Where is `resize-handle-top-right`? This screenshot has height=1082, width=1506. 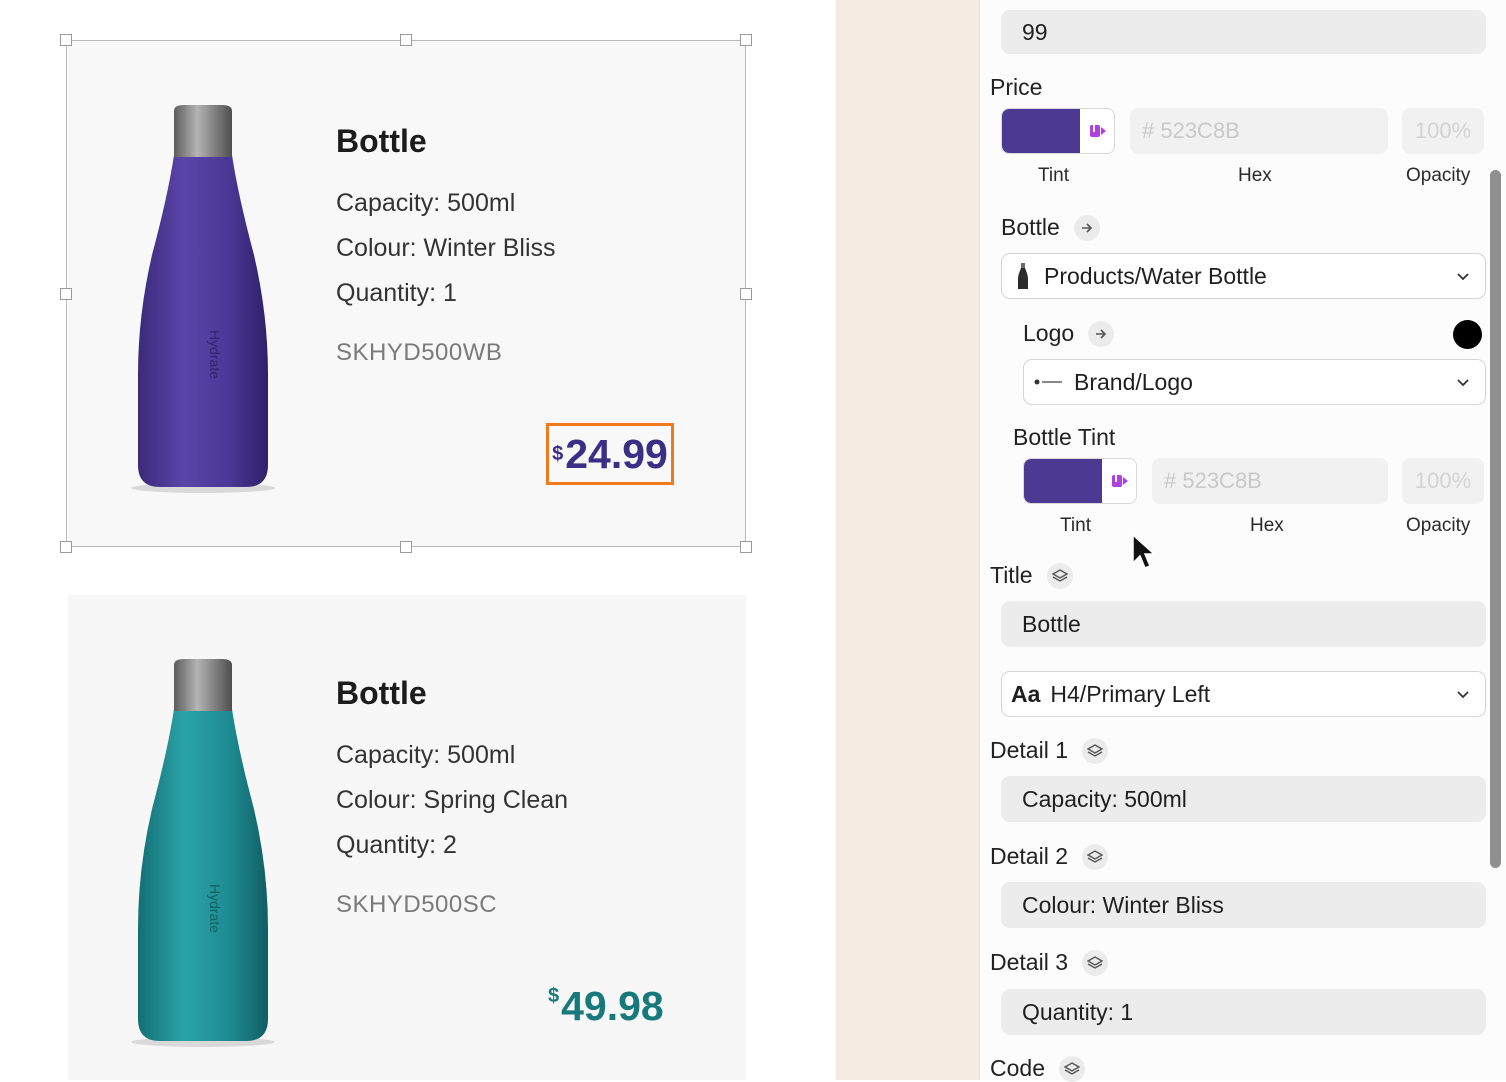
resize-handle-top-right is located at coordinates (746, 40).